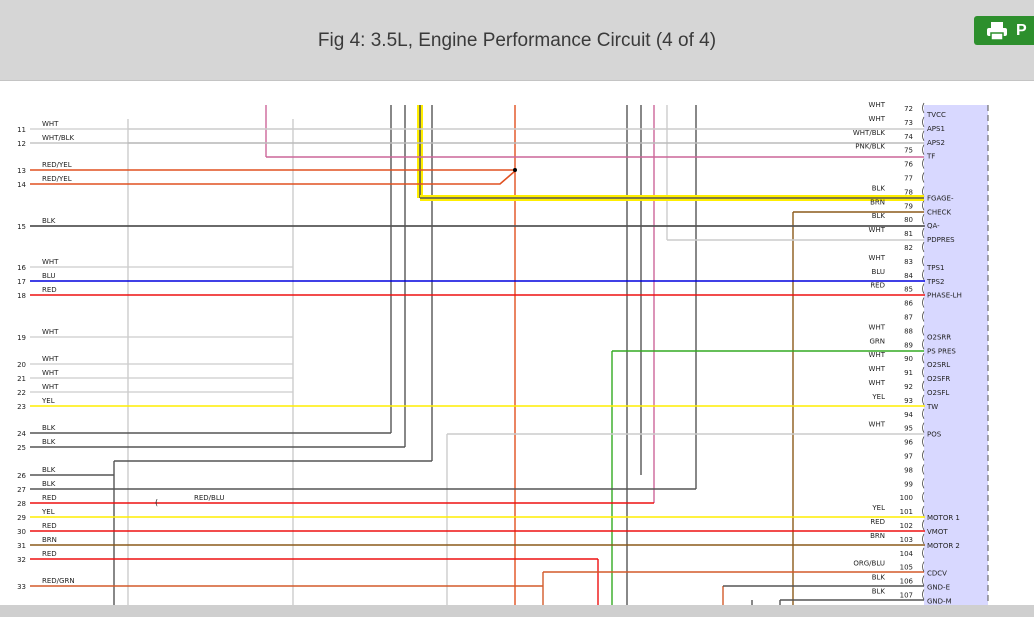  I want to click on bottom-scrollbar, so click(517, 611).